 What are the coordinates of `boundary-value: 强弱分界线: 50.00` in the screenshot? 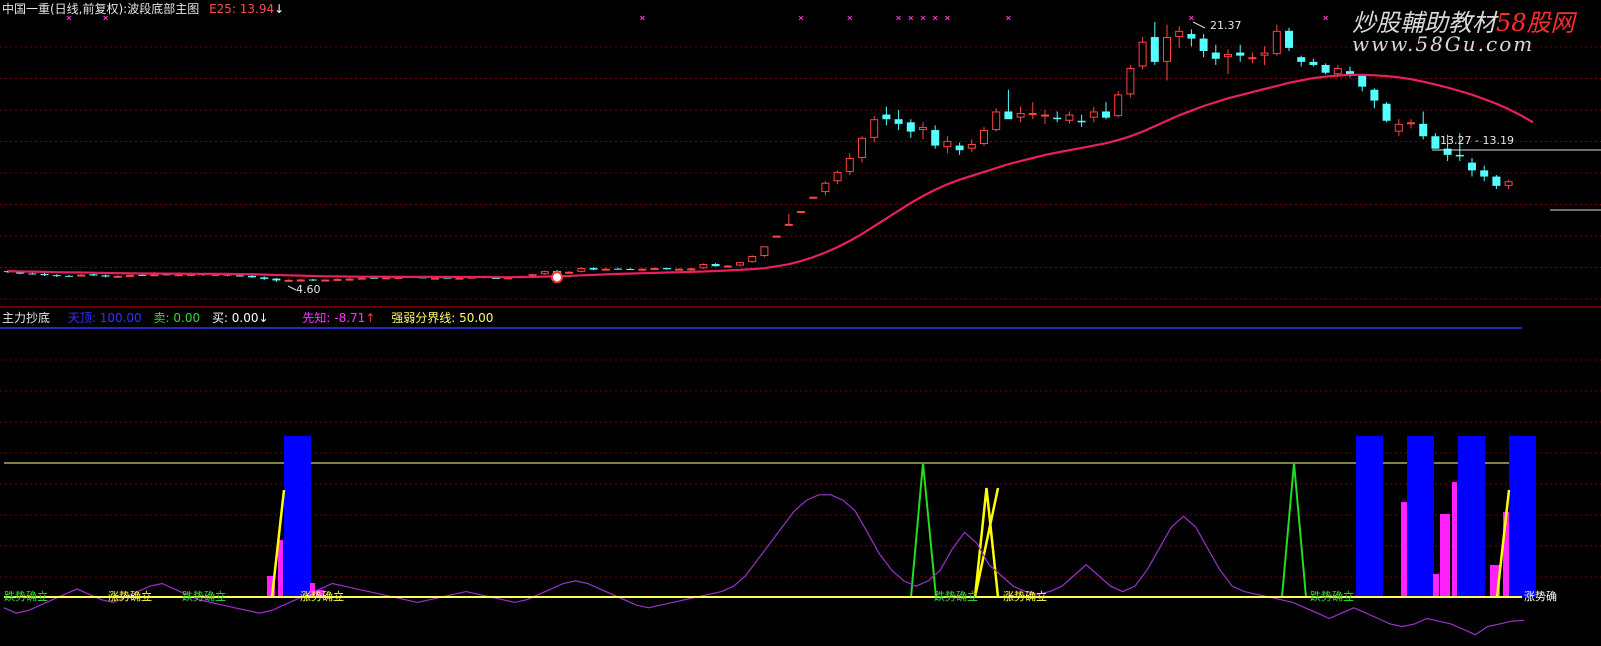 It's located at (442, 318).